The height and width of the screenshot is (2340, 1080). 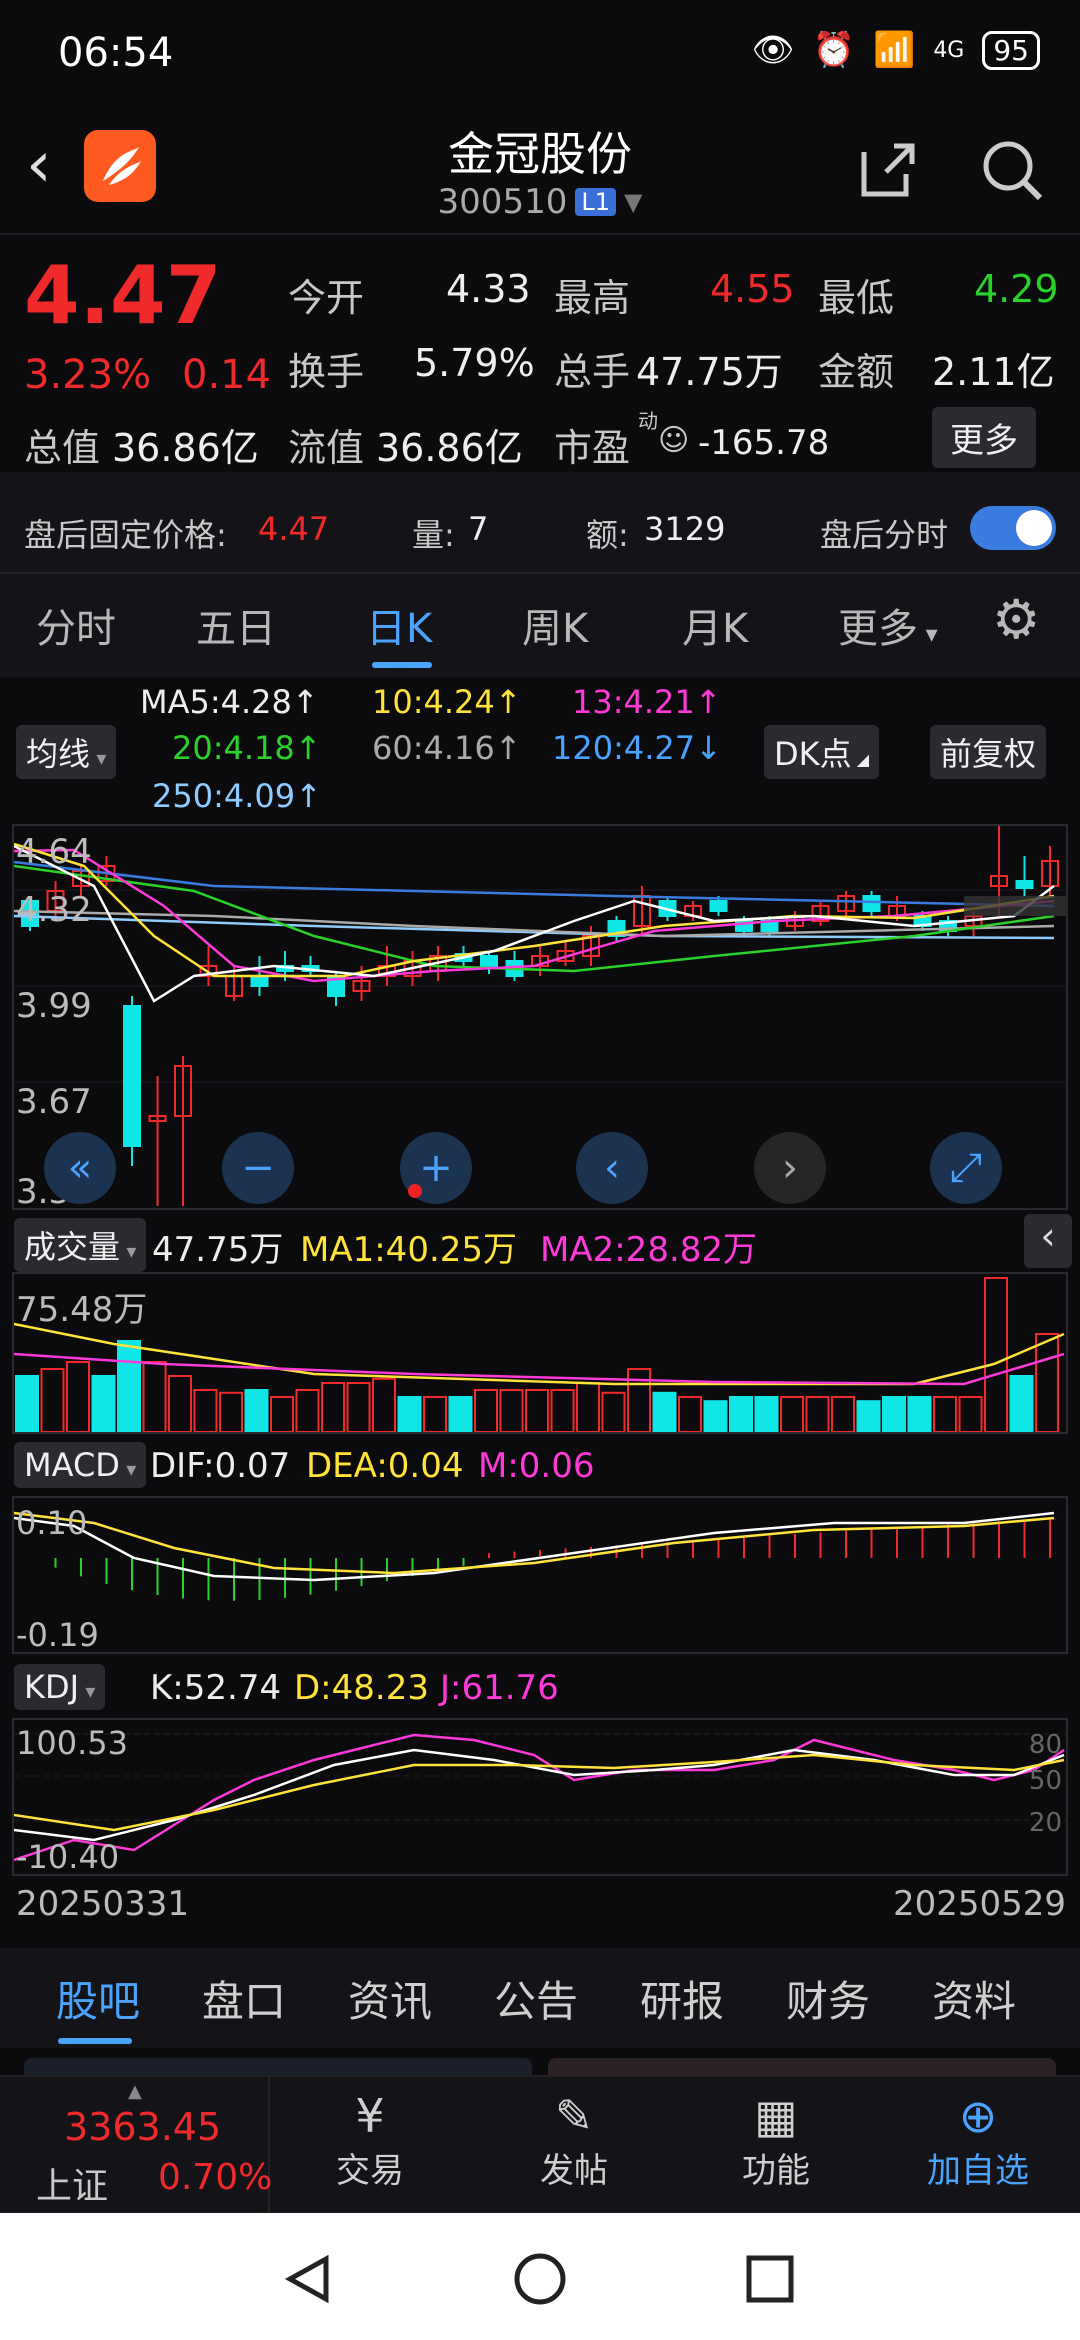 What do you see at coordinates (54, 1006) in the screenshot?
I see `kline-axis-3: 3.99` at bounding box center [54, 1006].